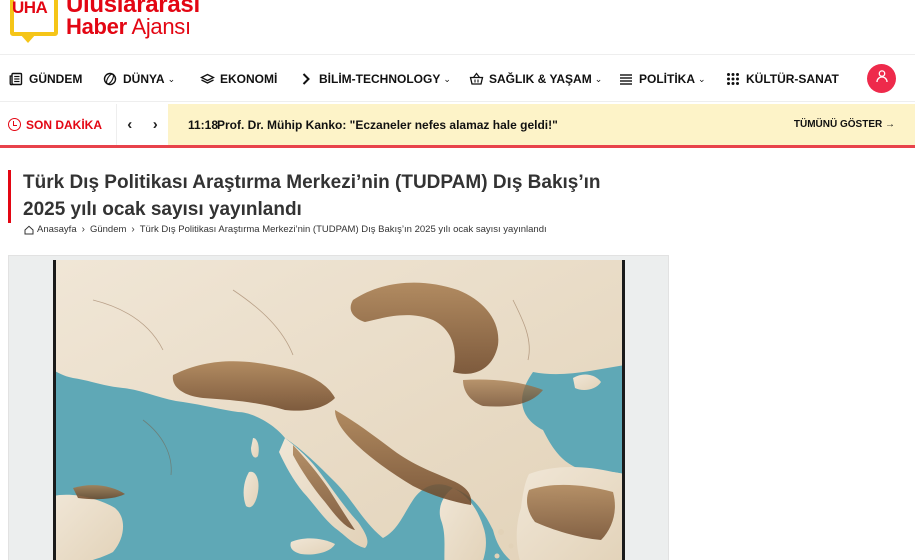 This screenshot has height=560, width=915. Describe the element at coordinates (844, 124) in the screenshot. I see `see-all-link: TÜMÜNÜ GÖSTER →` at that location.